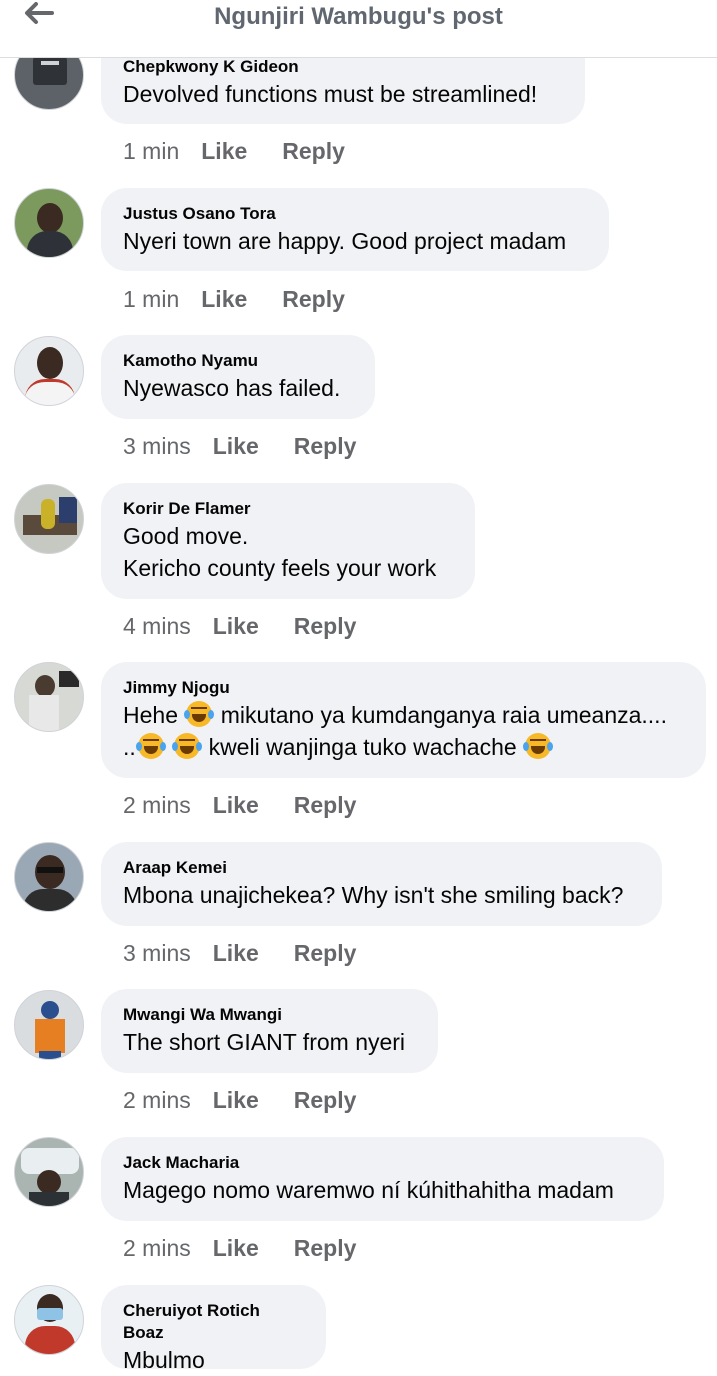 The width and height of the screenshot is (717, 1376). What do you see at coordinates (269, 1012) in the screenshot?
I see `comment-author: Mwangi Wa Mwangi` at bounding box center [269, 1012].